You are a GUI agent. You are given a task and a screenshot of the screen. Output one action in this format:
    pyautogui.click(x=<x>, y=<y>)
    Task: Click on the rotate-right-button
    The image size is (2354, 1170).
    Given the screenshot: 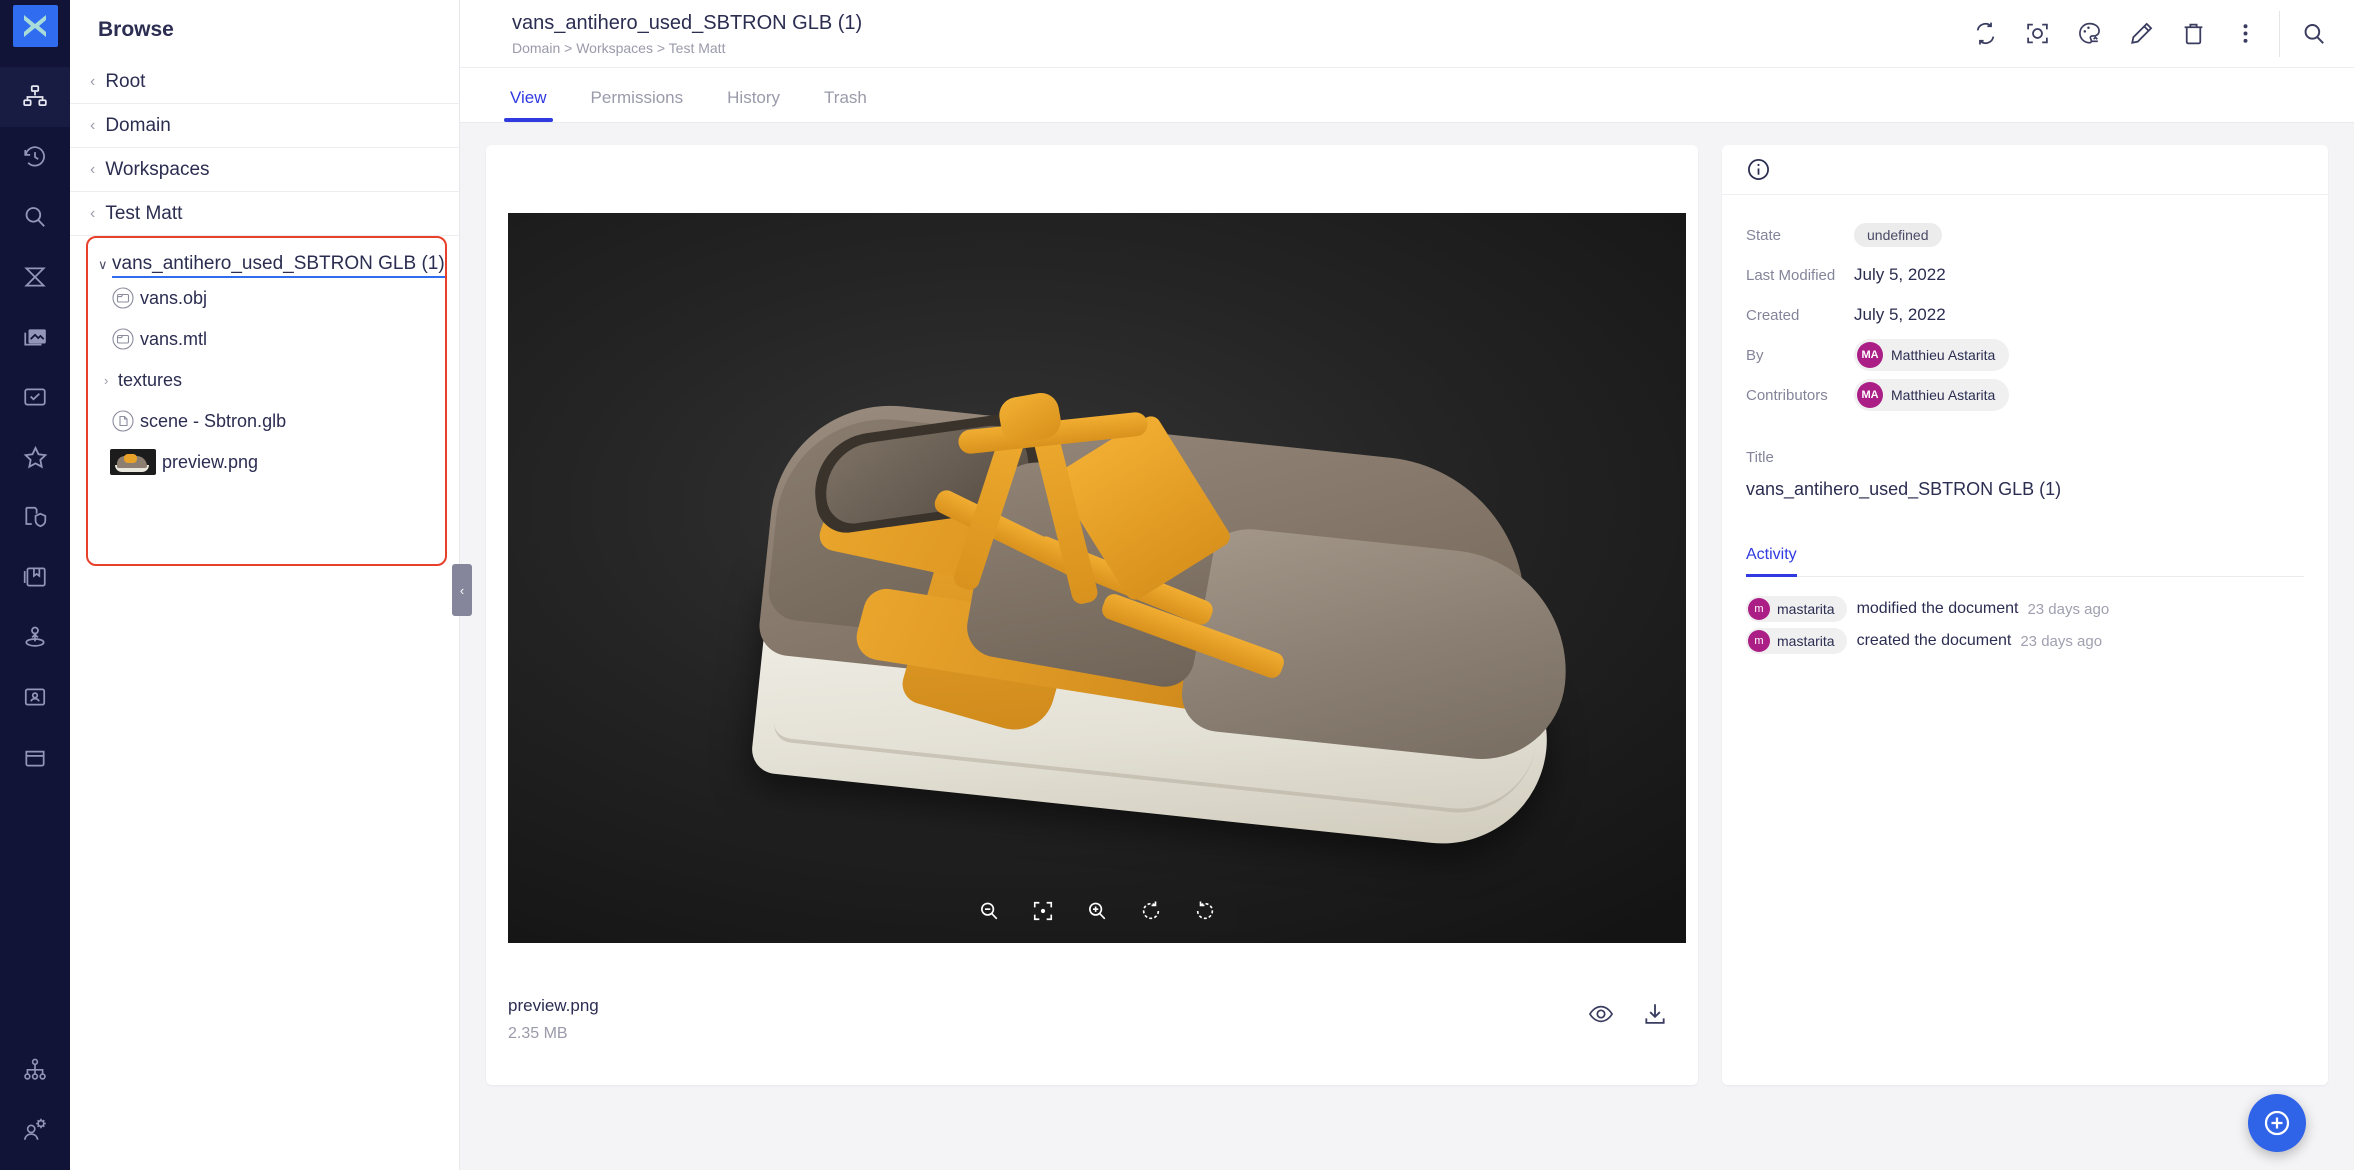 What is the action you would take?
    pyautogui.click(x=1205, y=911)
    